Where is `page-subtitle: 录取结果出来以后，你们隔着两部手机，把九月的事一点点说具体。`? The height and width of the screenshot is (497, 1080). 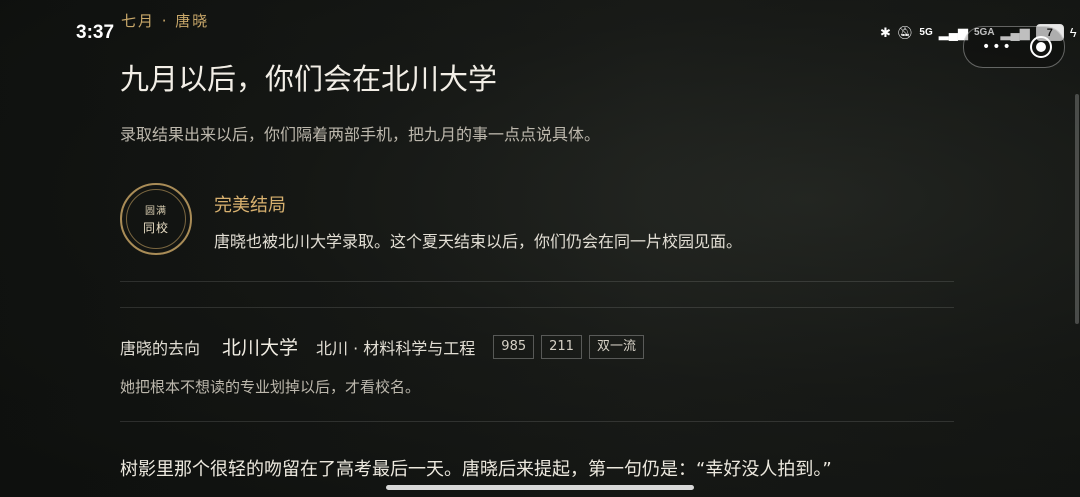 page-subtitle: 录取结果出来以后，你们隔着两部手机，把九月的事一点点说具体。 is located at coordinates (360, 134).